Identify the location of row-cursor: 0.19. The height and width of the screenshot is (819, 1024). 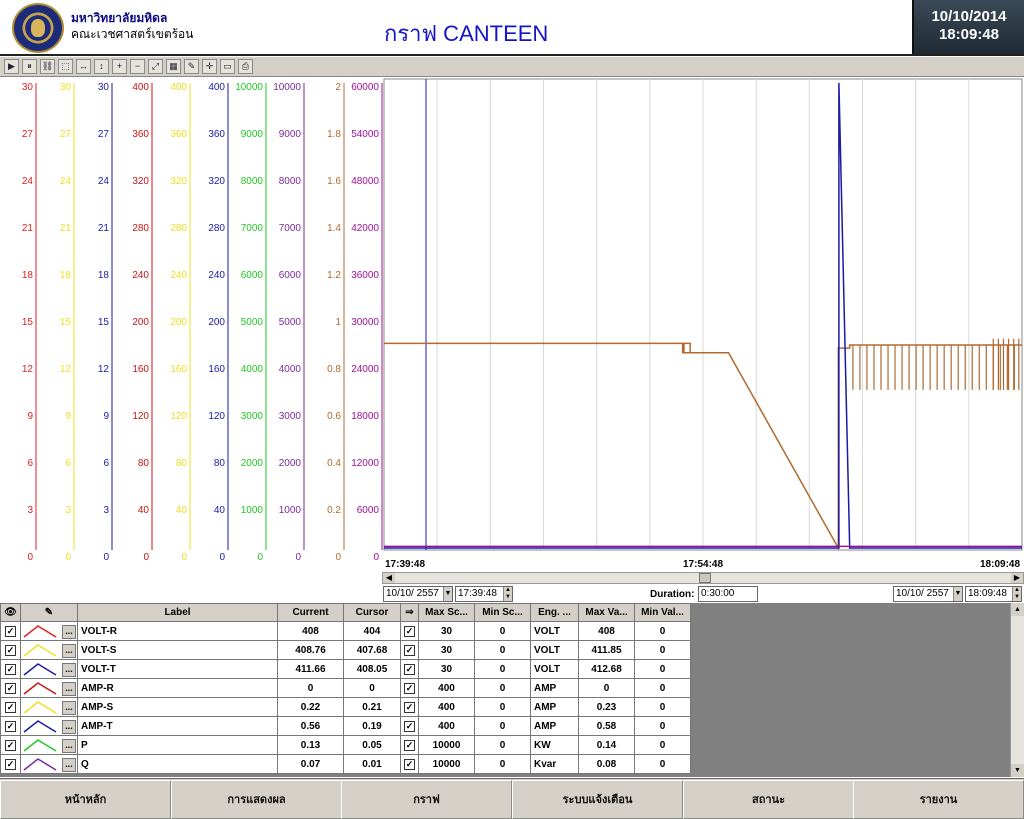
(372, 726).